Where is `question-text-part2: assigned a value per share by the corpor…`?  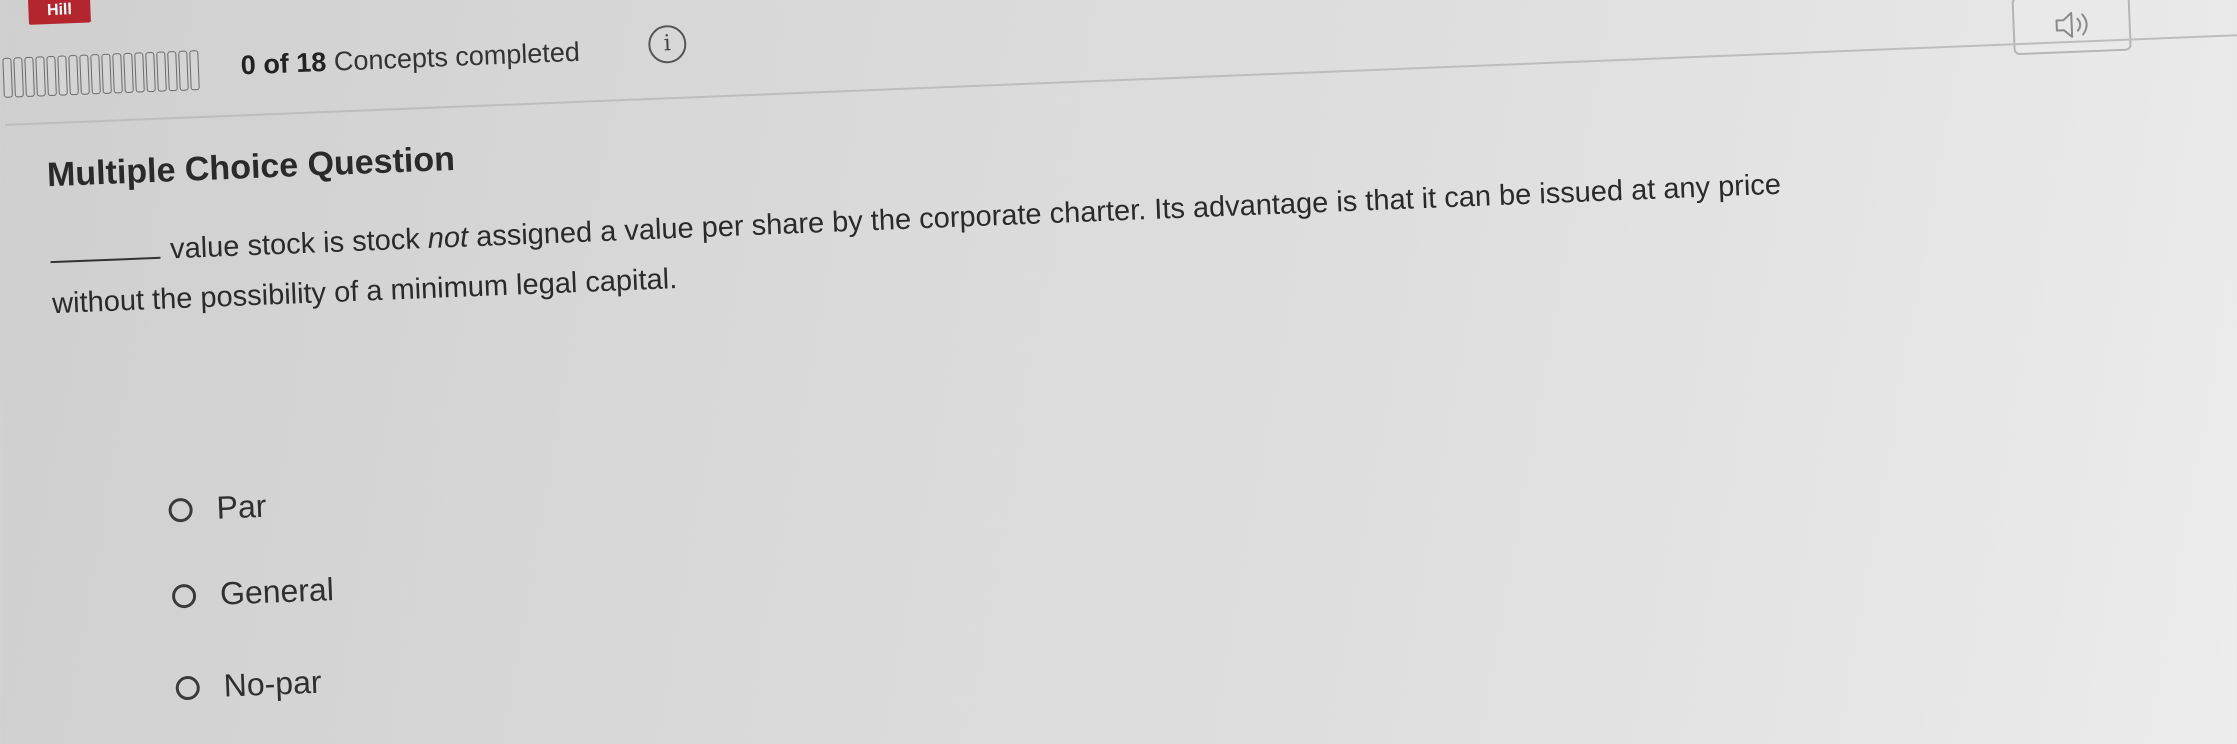 question-text-part2: assigned a value per share by the corpor… is located at coordinates (1124, 211).